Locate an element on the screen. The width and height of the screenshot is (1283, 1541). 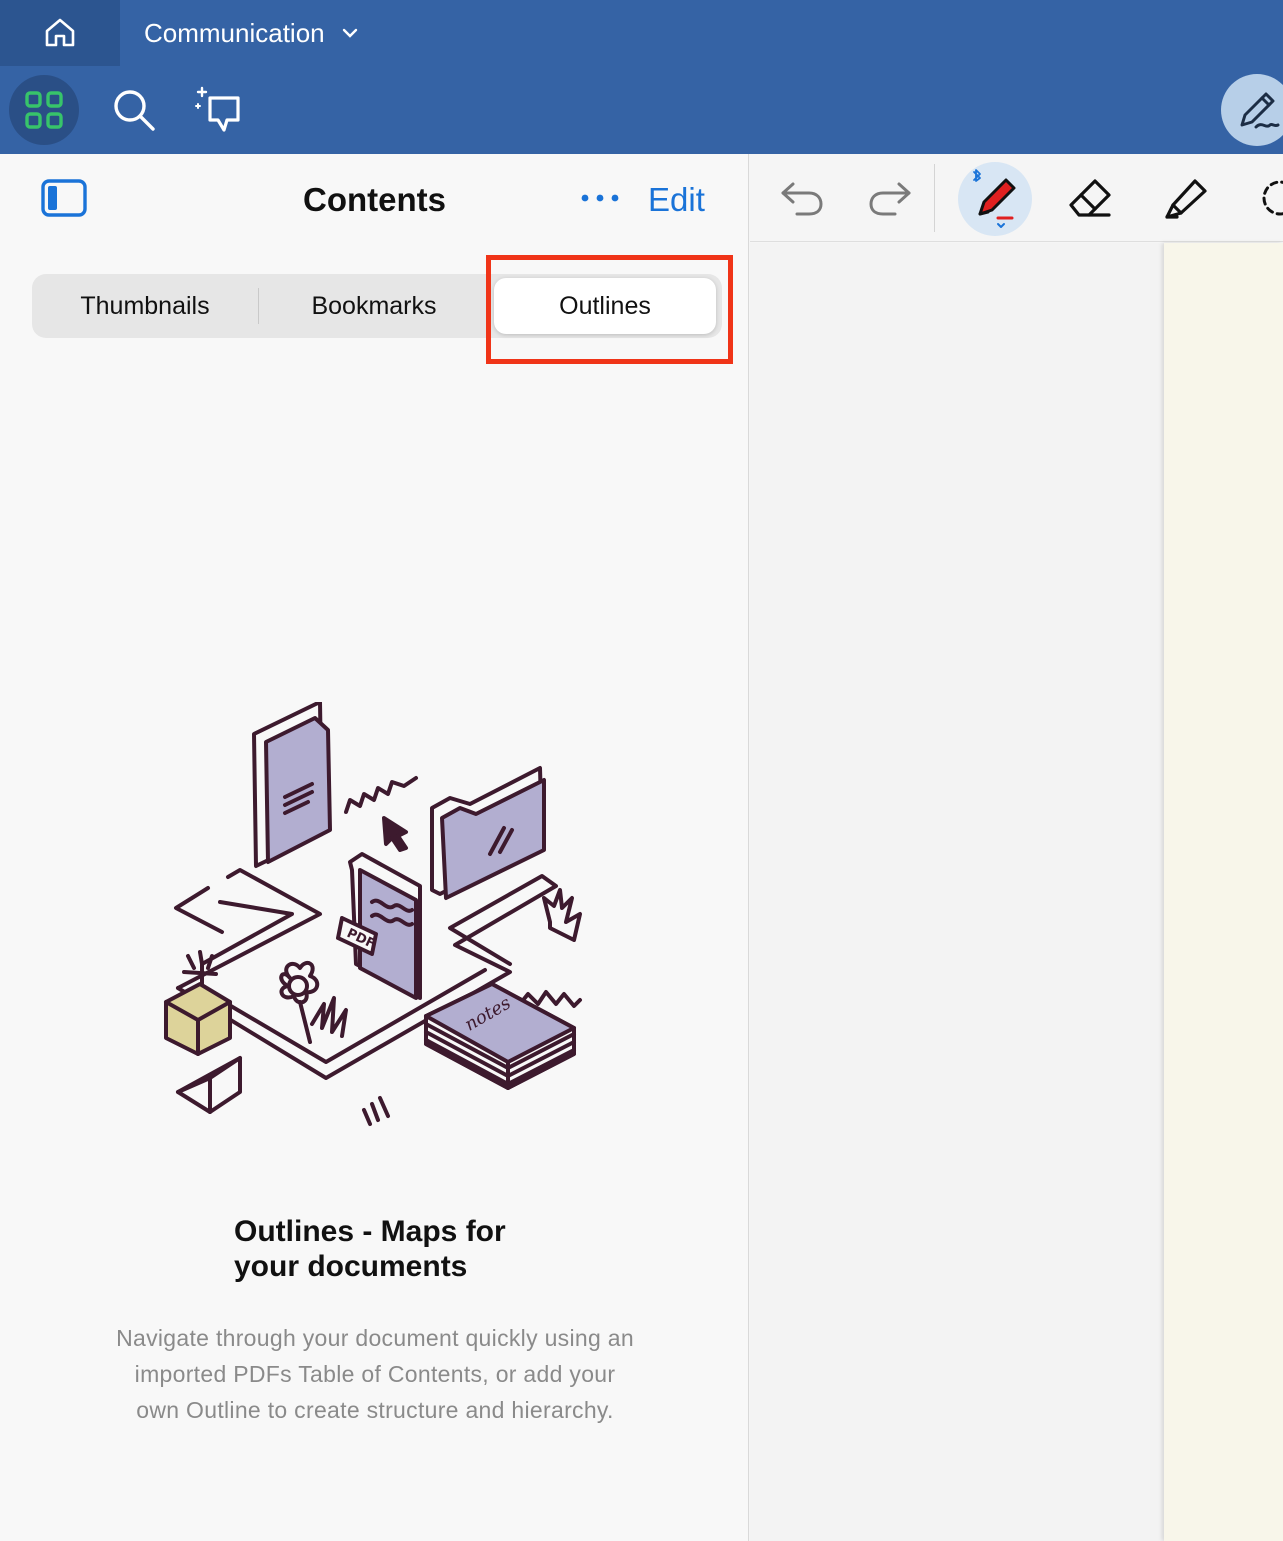
pen-icon is located at coordinates (994, 198).